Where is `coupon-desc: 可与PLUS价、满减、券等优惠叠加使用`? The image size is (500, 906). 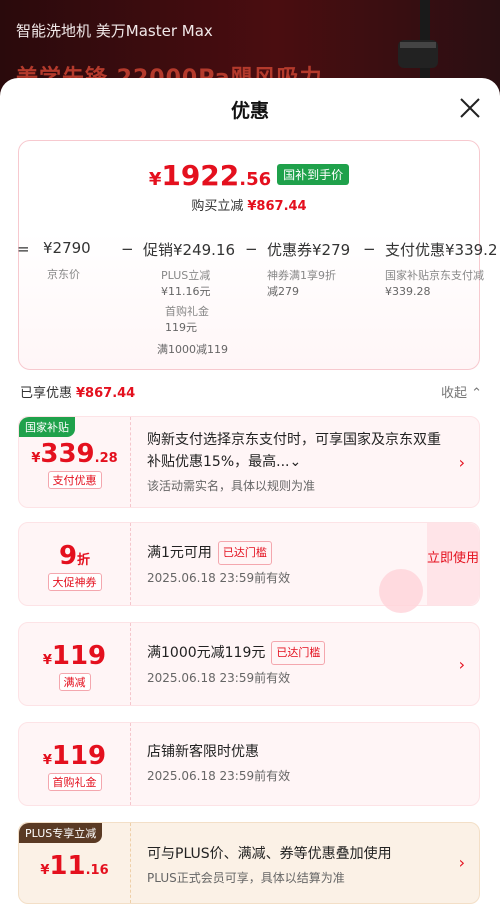
coupon-desc: 可与PLUS价、满减、券等优惠叠加使用 is located at coordinates (269, 854).